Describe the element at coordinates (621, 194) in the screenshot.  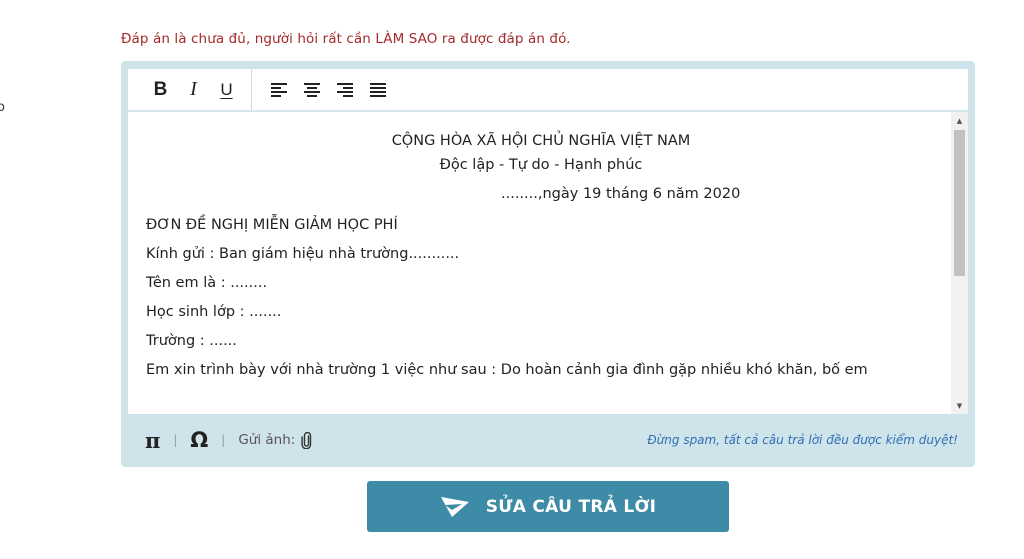
I see `document-date: ........,ngày 19 tháng 6 năm 2020` at that location.